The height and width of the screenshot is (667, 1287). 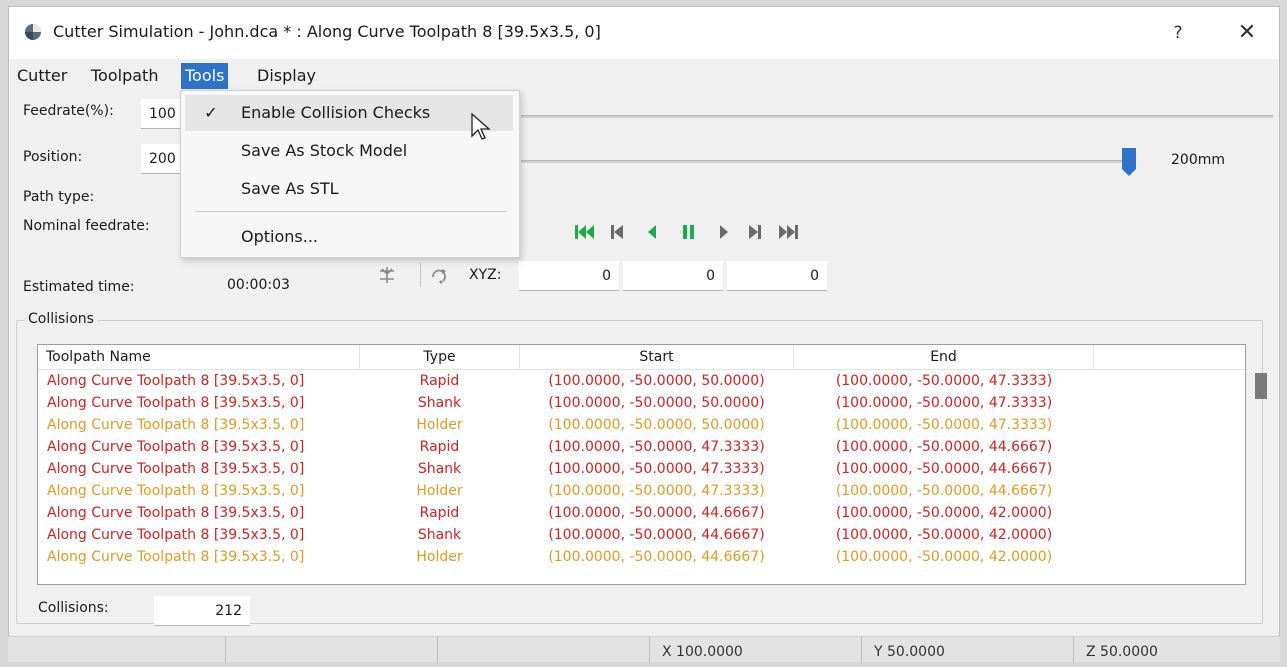 What do you see at coordinates (1198, 160) in the screenshot?
I see `position-readout: 200mm` at bounding box center [1198, 160].